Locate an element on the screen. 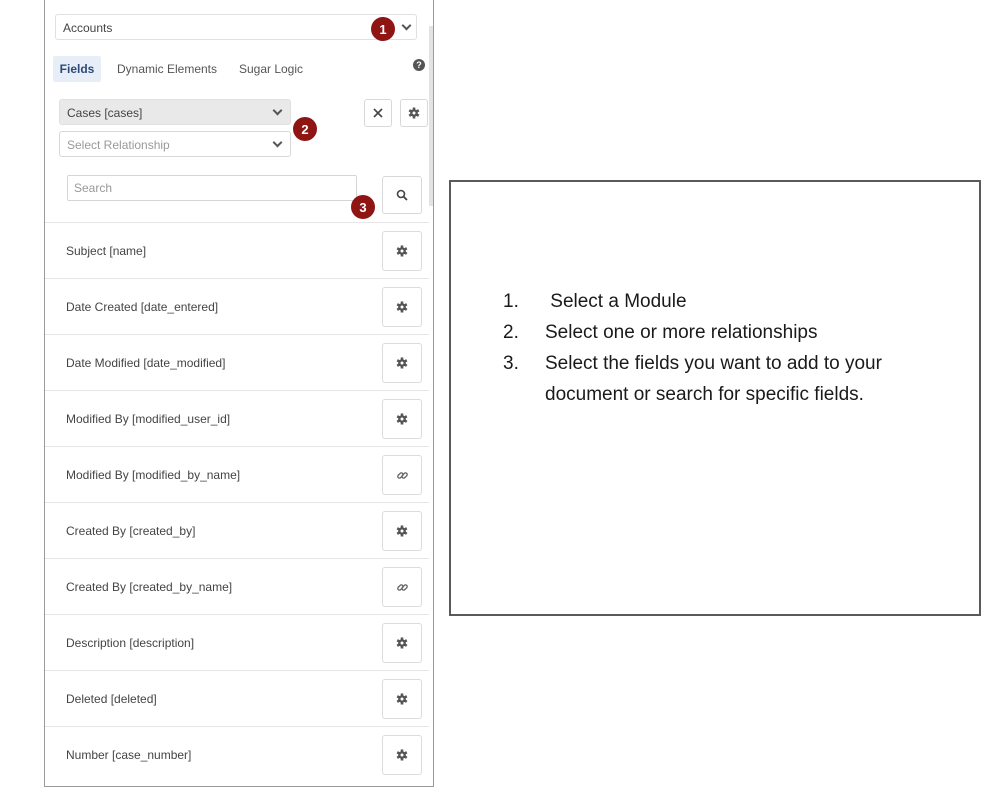 This screenshot has width=1000, height=800. step-number: 1. is located at coordinates (511, 301).